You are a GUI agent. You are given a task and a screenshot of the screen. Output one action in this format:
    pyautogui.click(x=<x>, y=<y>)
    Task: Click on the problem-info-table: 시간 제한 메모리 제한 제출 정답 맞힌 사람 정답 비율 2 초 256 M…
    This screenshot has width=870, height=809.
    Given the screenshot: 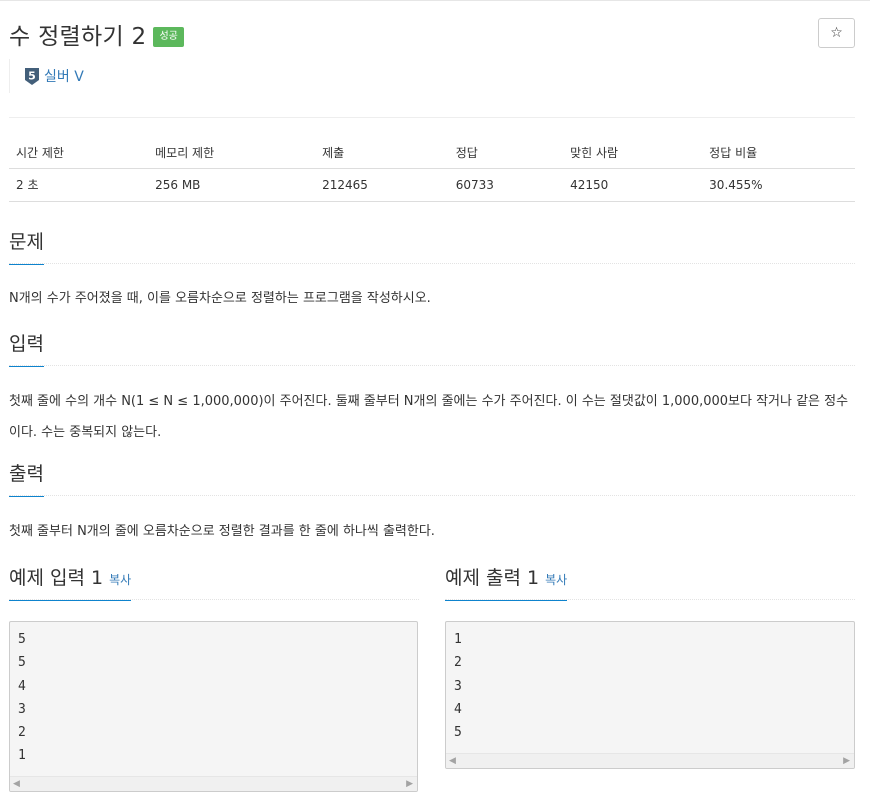 What is the action you would take?
    pyautogui.click(x=432, y=170)
    